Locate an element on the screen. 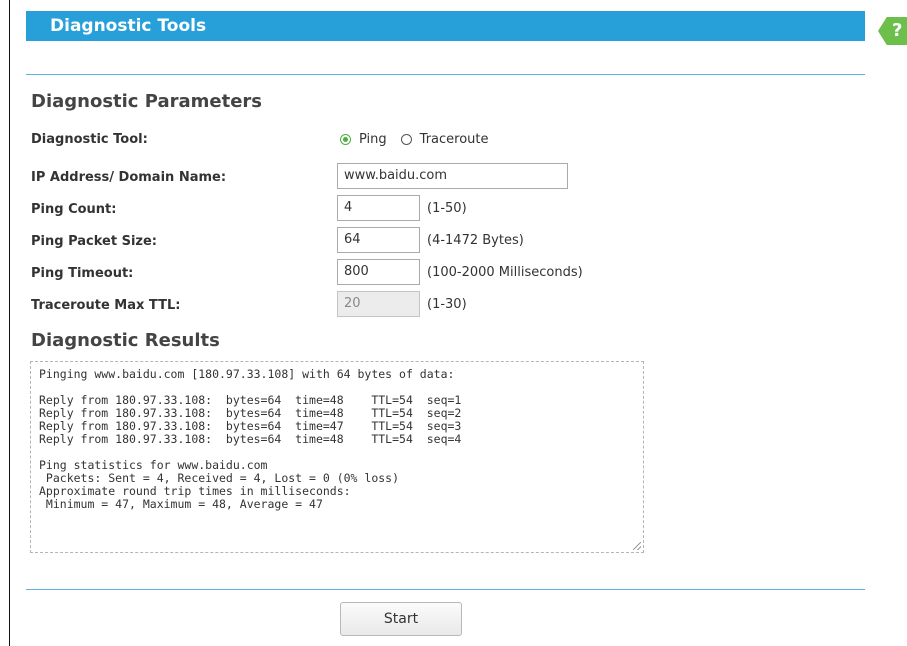 This screenshot has width=907, height=646. result-line: Ping statistics for www.baidu.com is located at coordinates (153, 465).